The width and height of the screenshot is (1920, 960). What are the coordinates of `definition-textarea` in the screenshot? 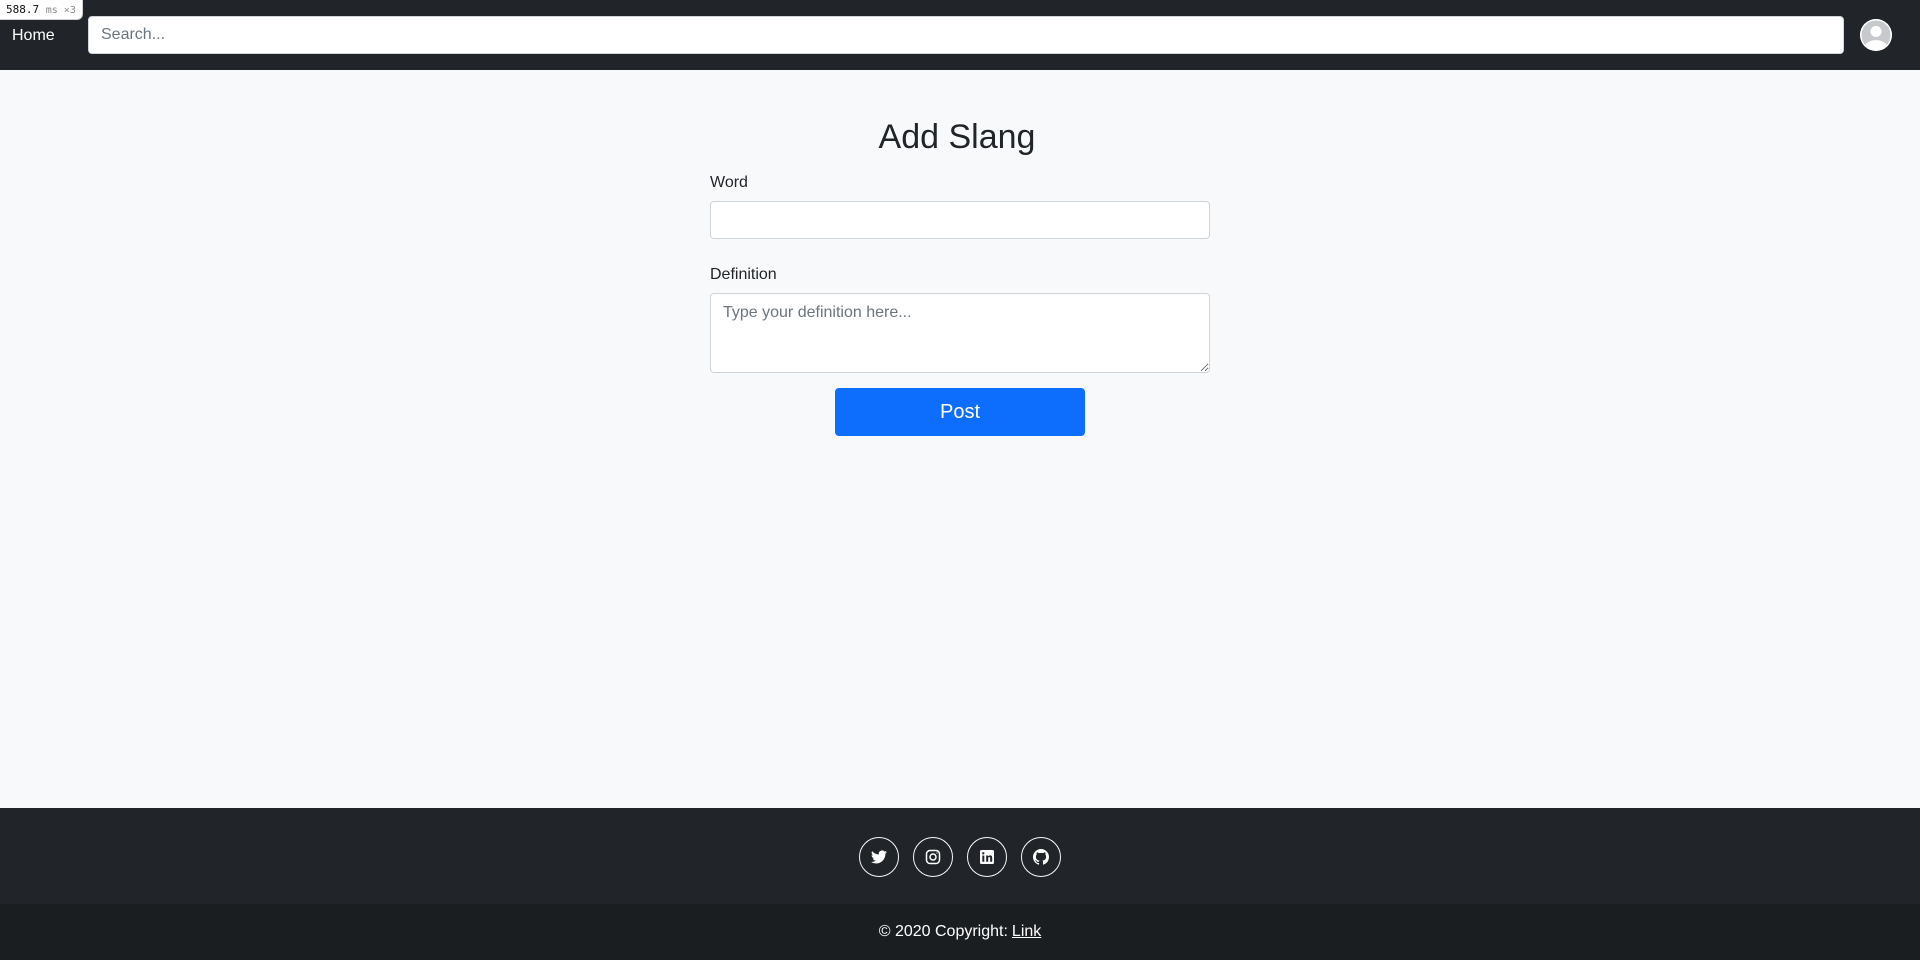 It's located at (960, 333).